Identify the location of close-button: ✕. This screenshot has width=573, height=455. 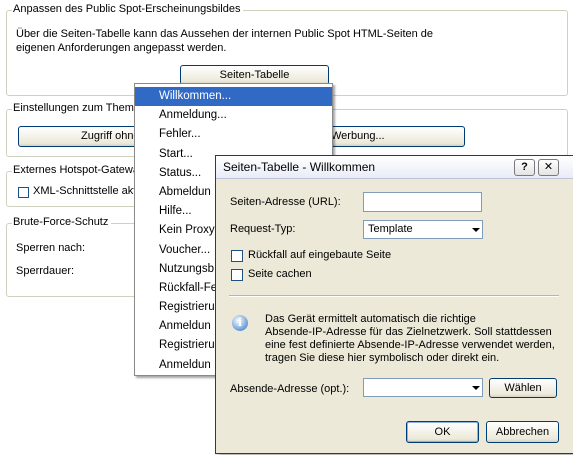
(548, 167).